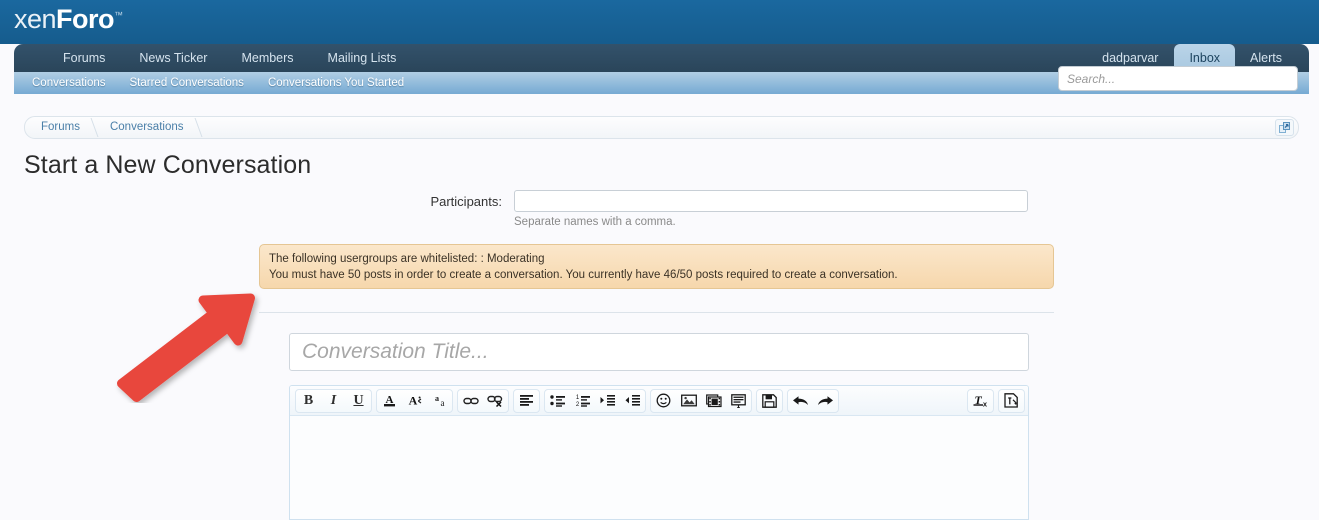  What do you see at coordinates (771, 201) in the screenshot?
I see `participants-input` at bounding box center [771, 201].